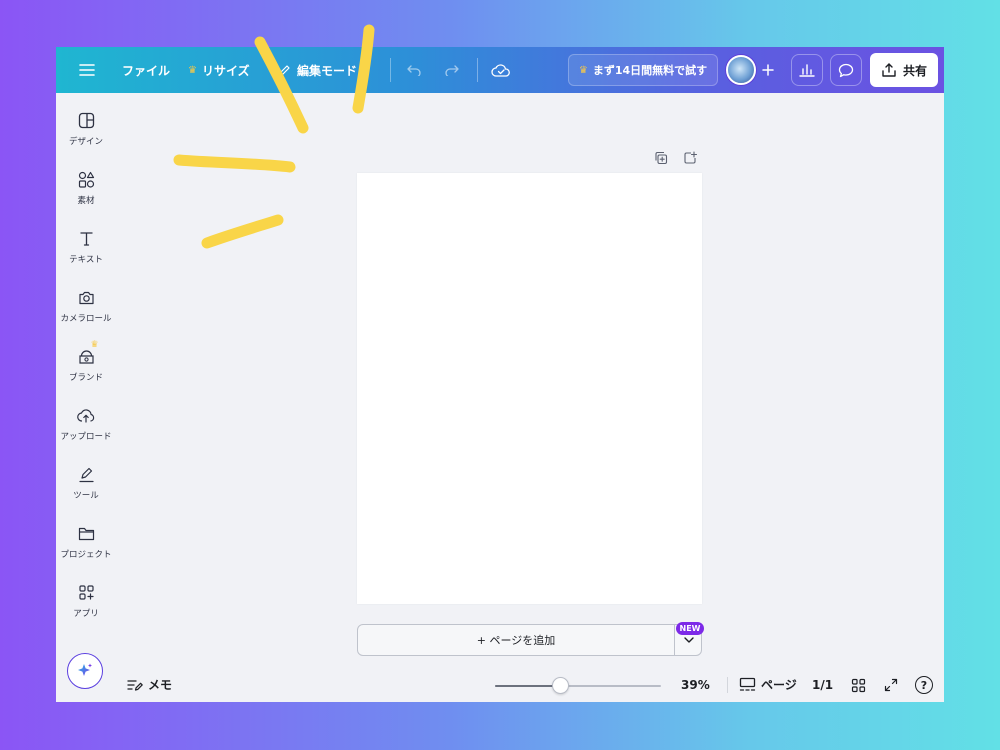 Image resolution: width=1000 pixels, height=750 pixels. Describe the element at coordinates (741, 70) in the screenshot. I see `avatar` at that location.